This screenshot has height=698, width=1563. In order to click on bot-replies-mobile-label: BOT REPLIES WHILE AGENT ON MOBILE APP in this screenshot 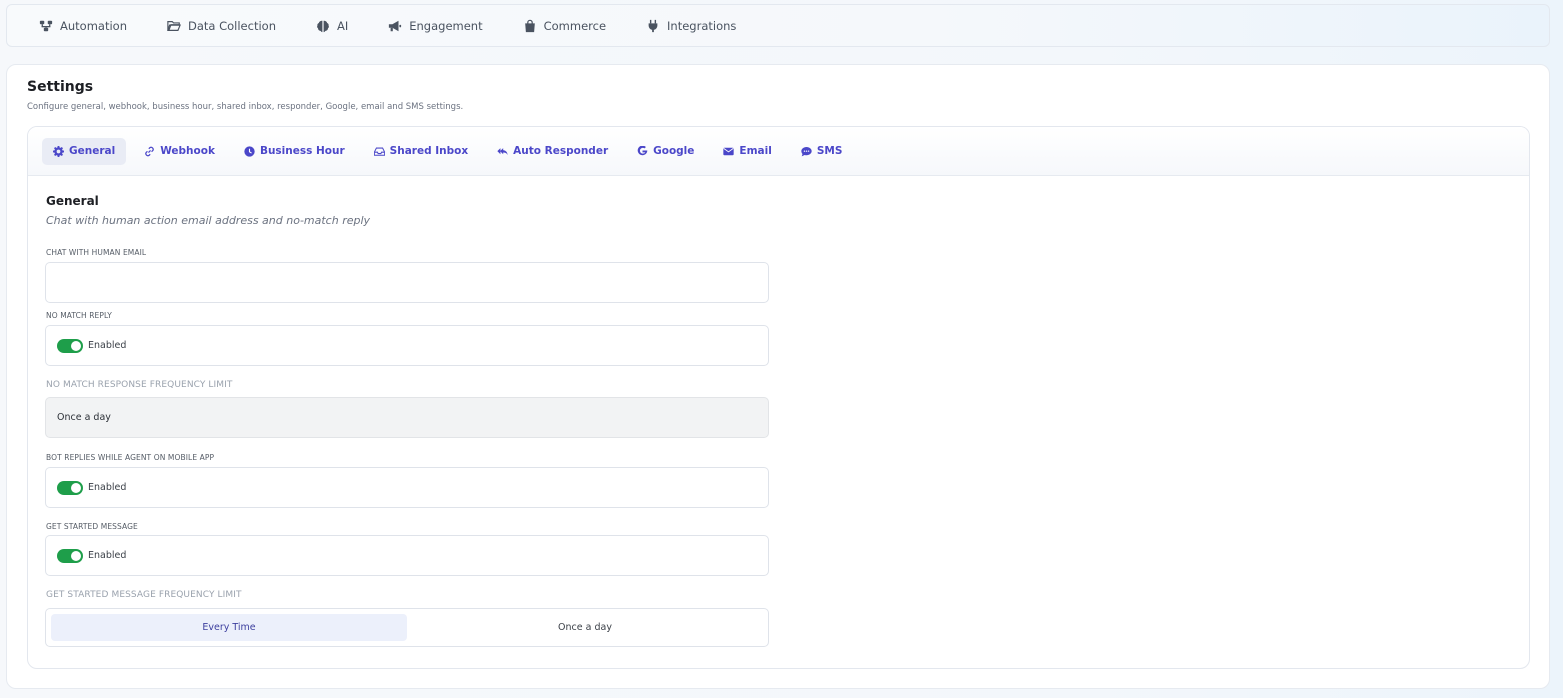, I will do `click(130, 457)`.